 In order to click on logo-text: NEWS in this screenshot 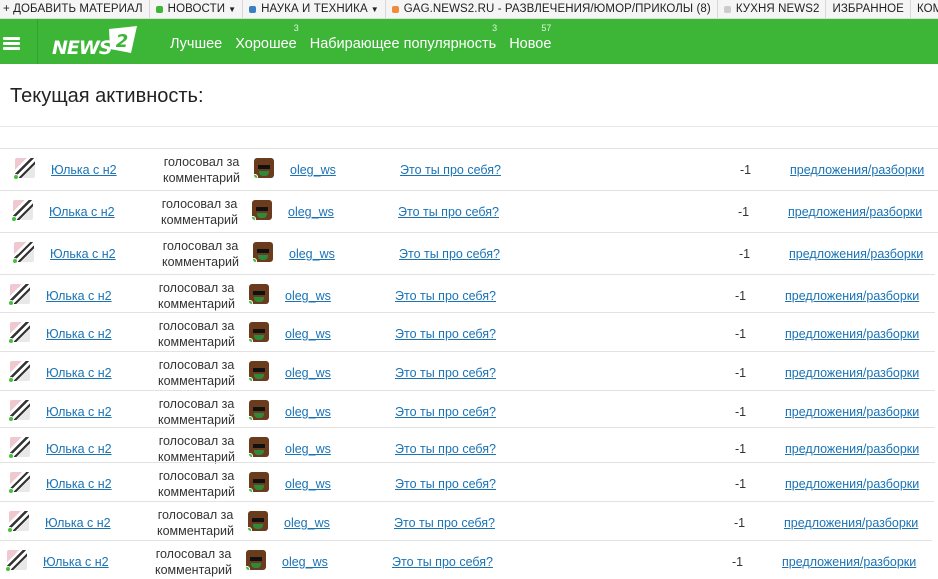, I will do `click(82, 48)`.